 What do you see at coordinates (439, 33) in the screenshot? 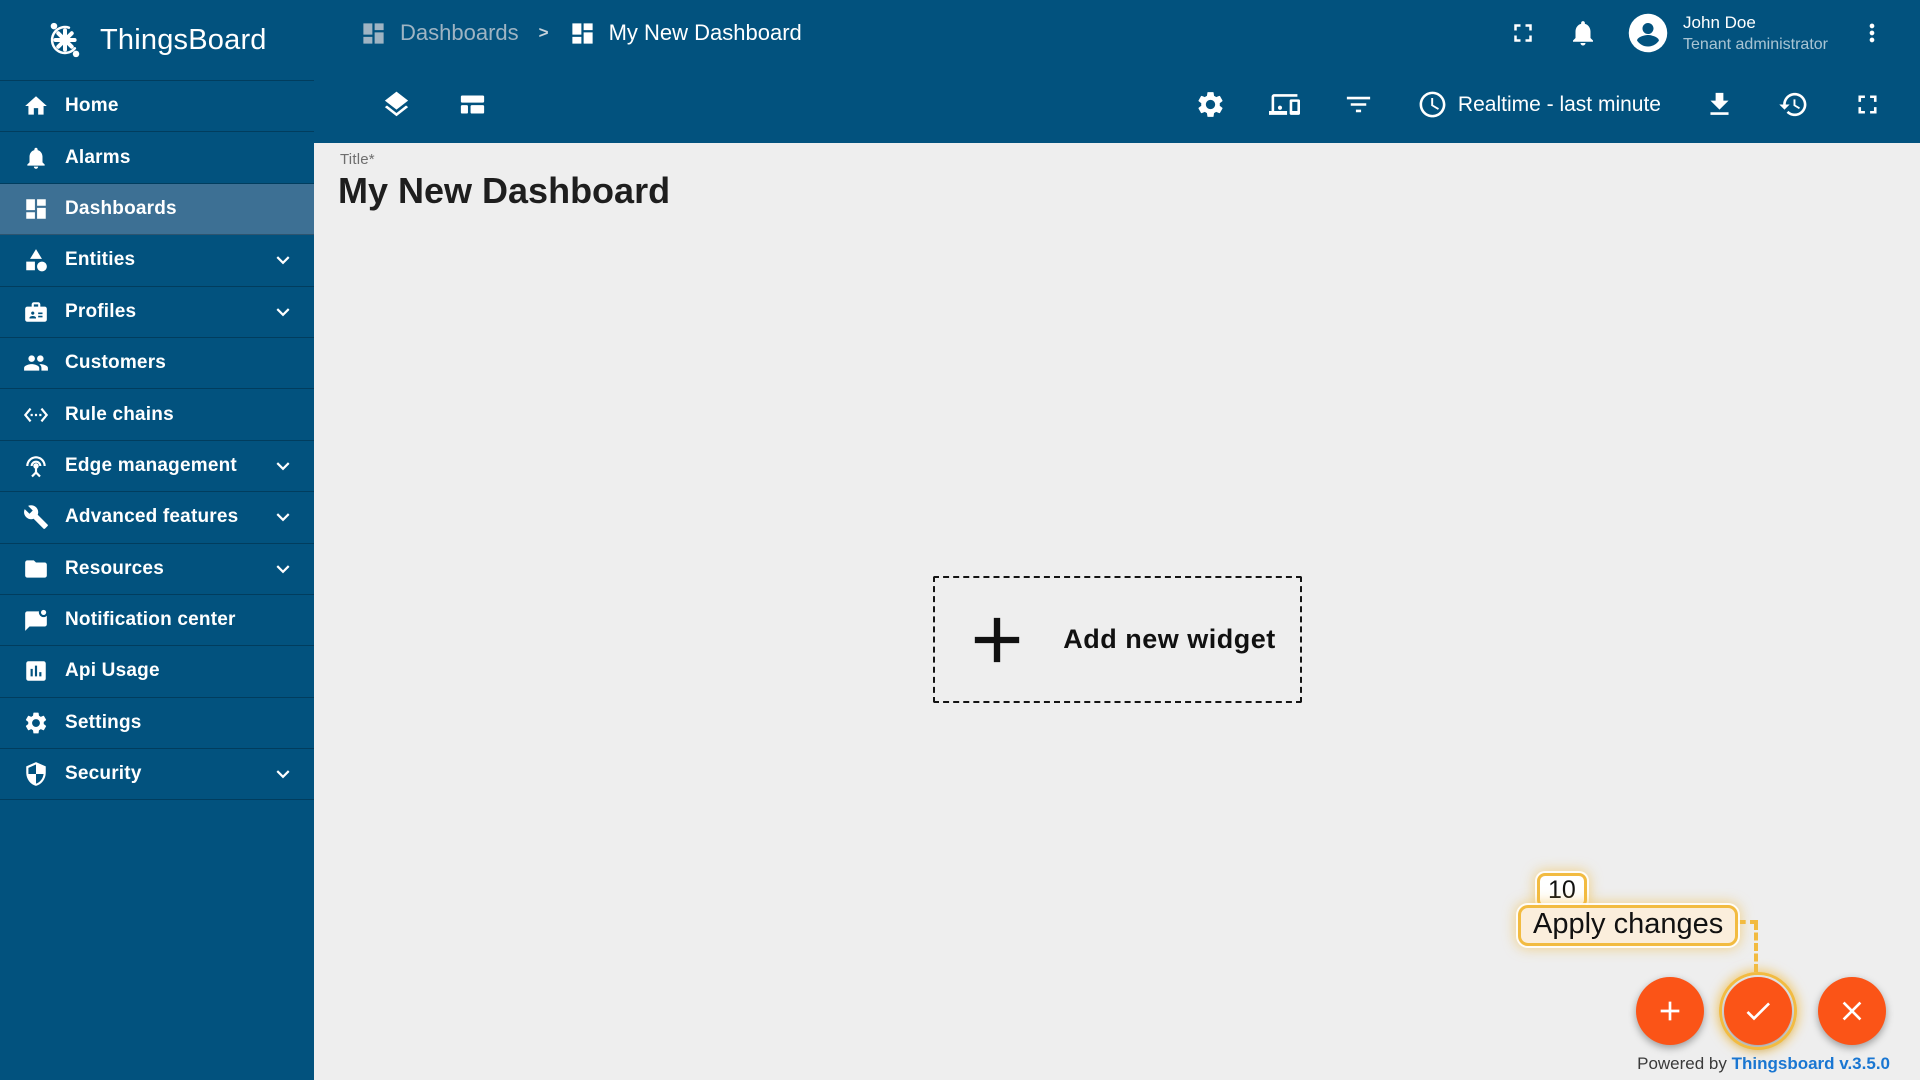
I see `breadcrumb-item-dashboards: Dashboards` at bounding box center [439, 33].